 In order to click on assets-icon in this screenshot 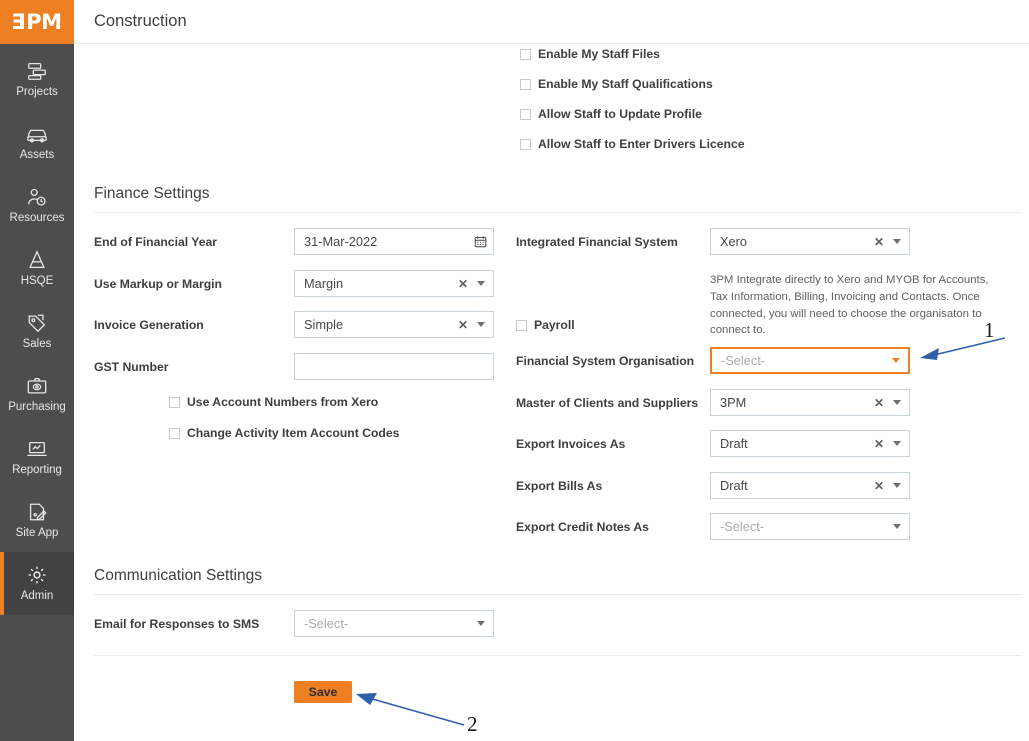, I will do `click(37, 134)`.